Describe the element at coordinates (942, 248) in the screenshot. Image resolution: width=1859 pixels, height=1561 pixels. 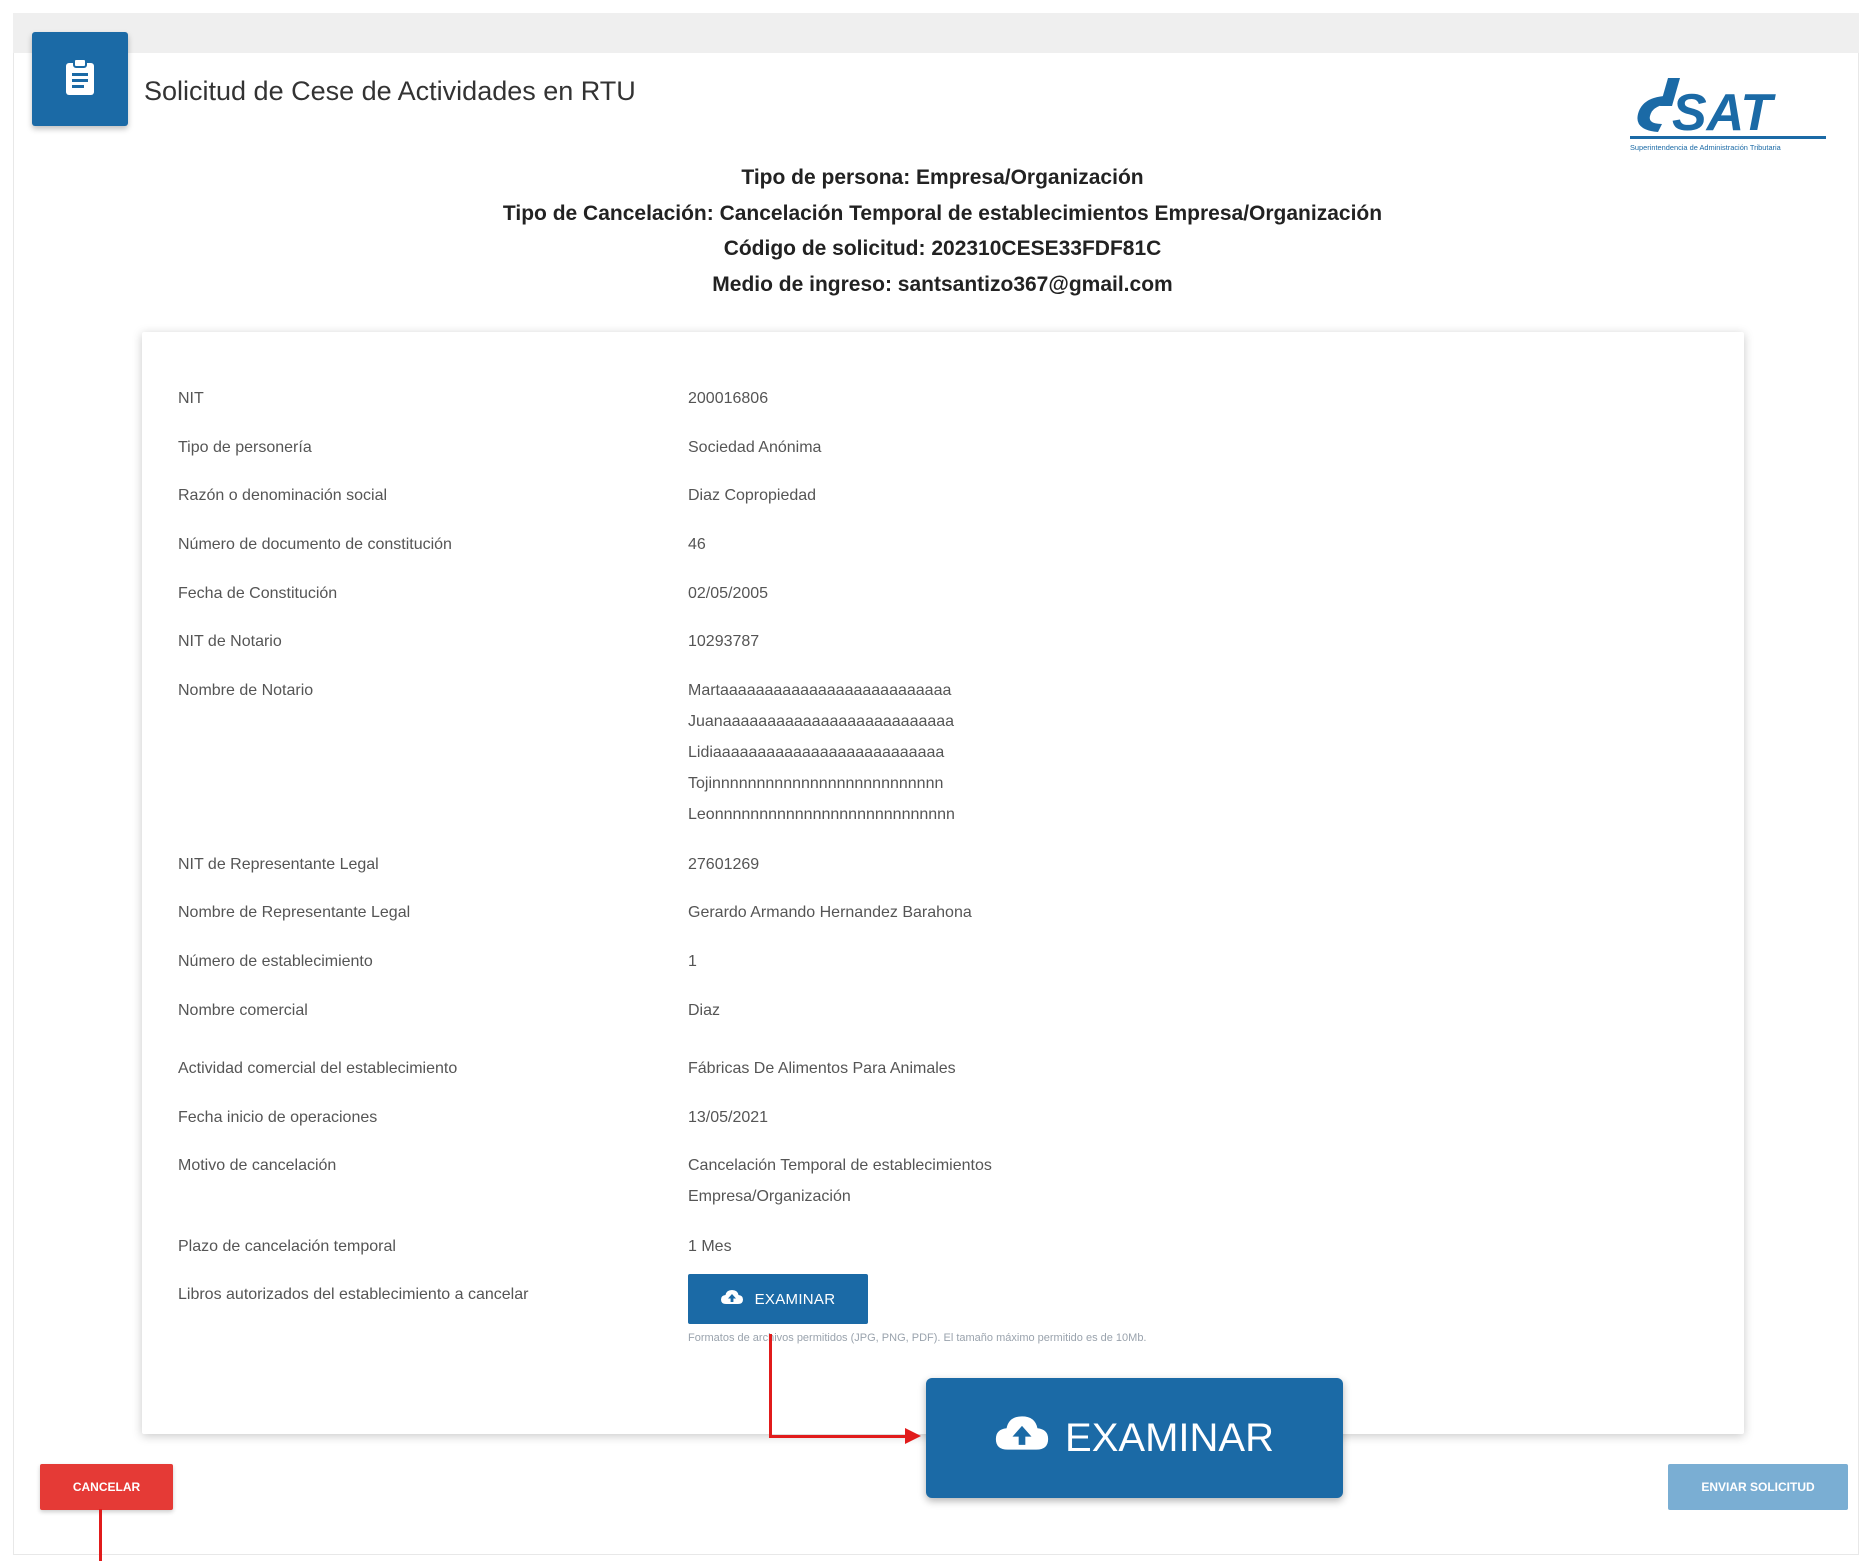
I see `codigo-solicitud: Código de solicitud: 202310CESE33FDF81C` at that location.